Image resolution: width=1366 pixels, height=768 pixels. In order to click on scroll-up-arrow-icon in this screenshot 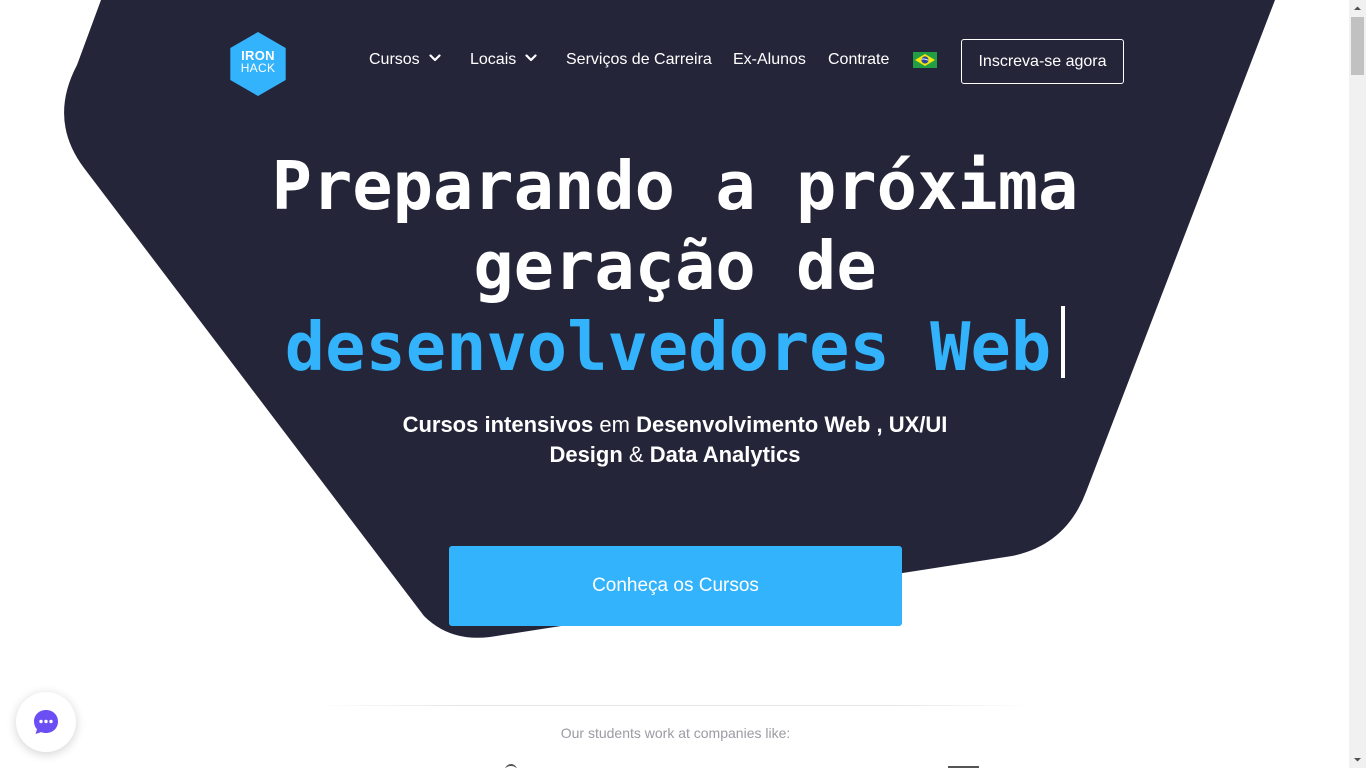, I will do `click(1357, 8)`.